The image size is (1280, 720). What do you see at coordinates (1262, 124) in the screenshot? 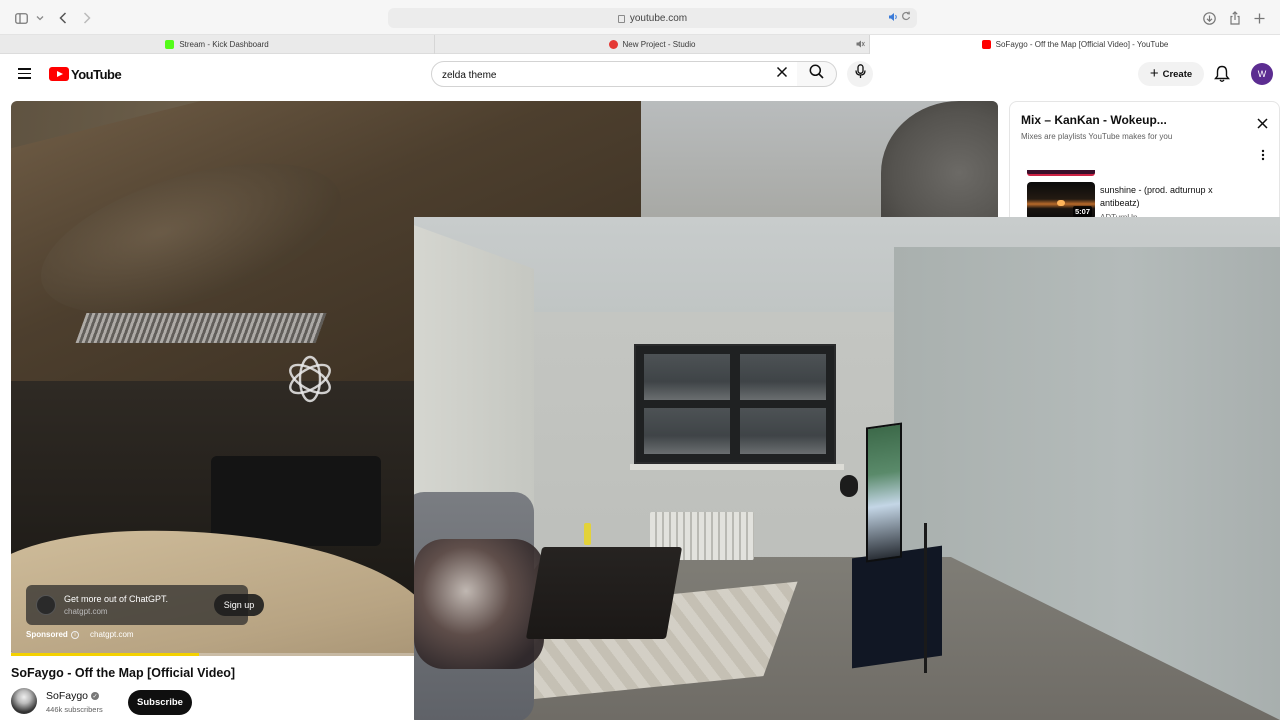
I see `close-icon` at bounding box center [1262, 124].